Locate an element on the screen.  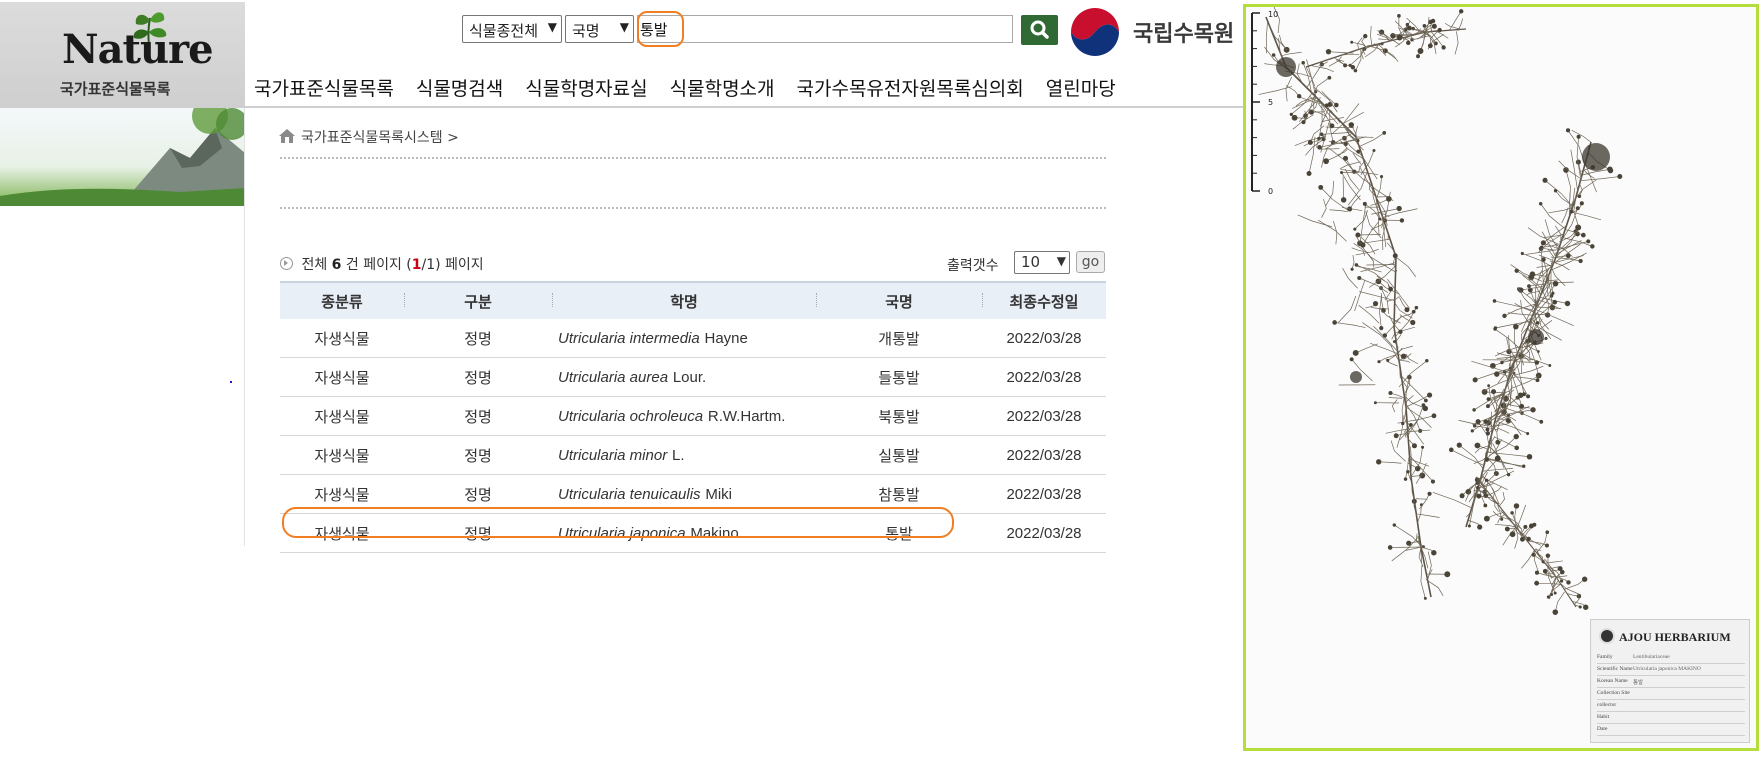
column-header: 최종수정일 is located at coordinates (1044, 300).